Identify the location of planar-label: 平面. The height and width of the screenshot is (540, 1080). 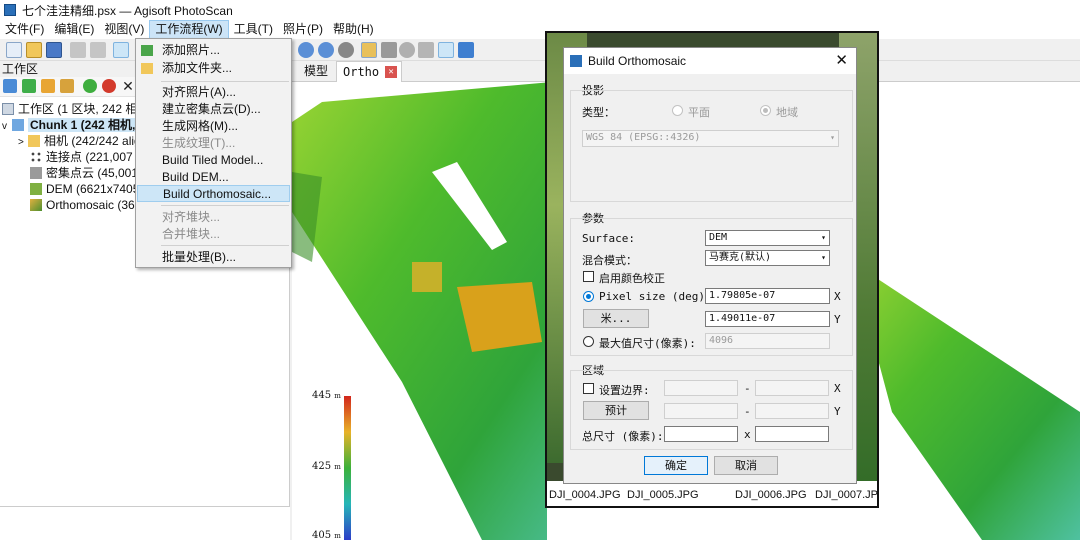
(699, 112).